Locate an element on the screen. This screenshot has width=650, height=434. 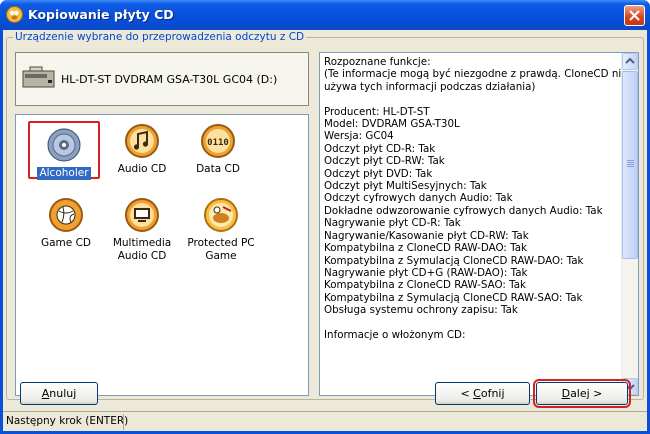
scroll-up-button is located at coordinates (630, 61).